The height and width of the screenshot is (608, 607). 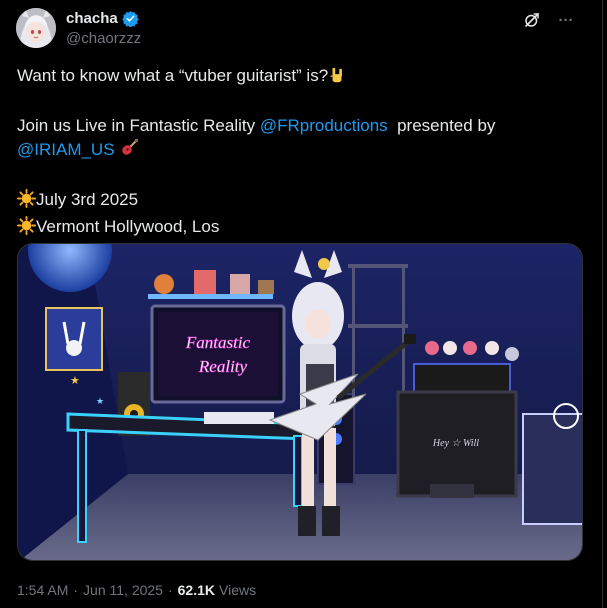 I want to click on monitor-sign-line-2: Reality, so click(x=223, y=366).